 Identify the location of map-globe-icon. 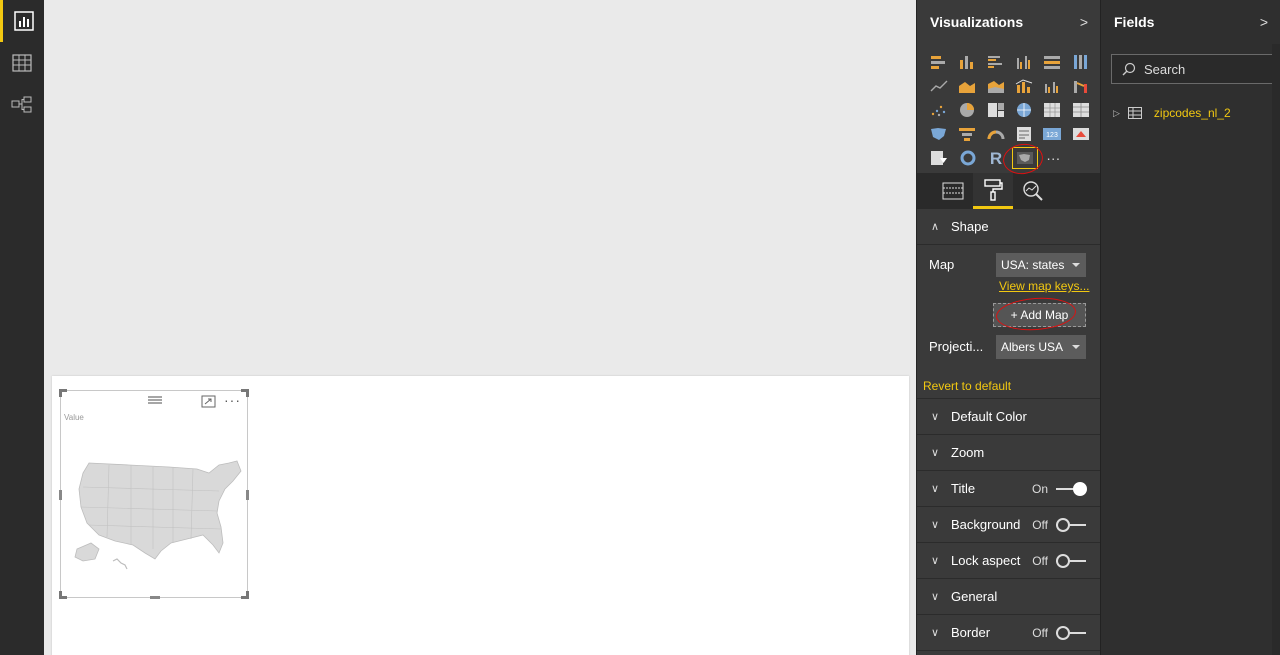
(1024, 110).